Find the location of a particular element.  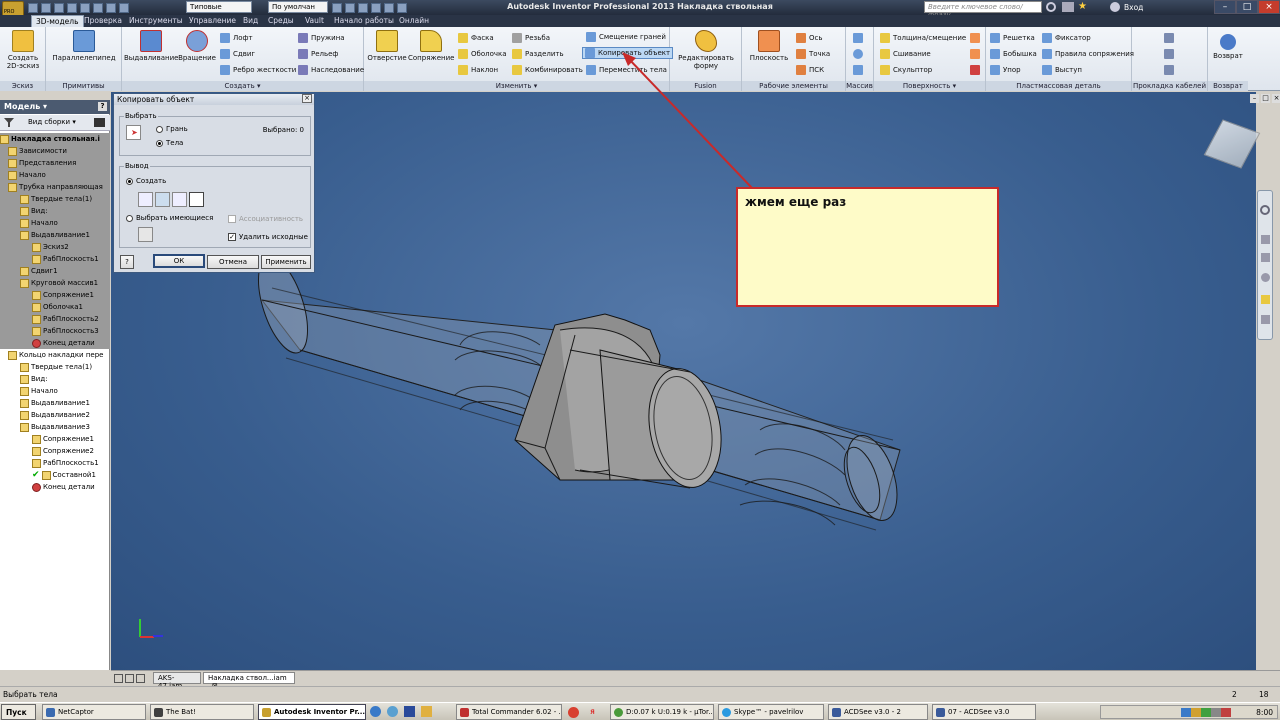

status-message: Выбрать тела is located at coordinates (30, 694).